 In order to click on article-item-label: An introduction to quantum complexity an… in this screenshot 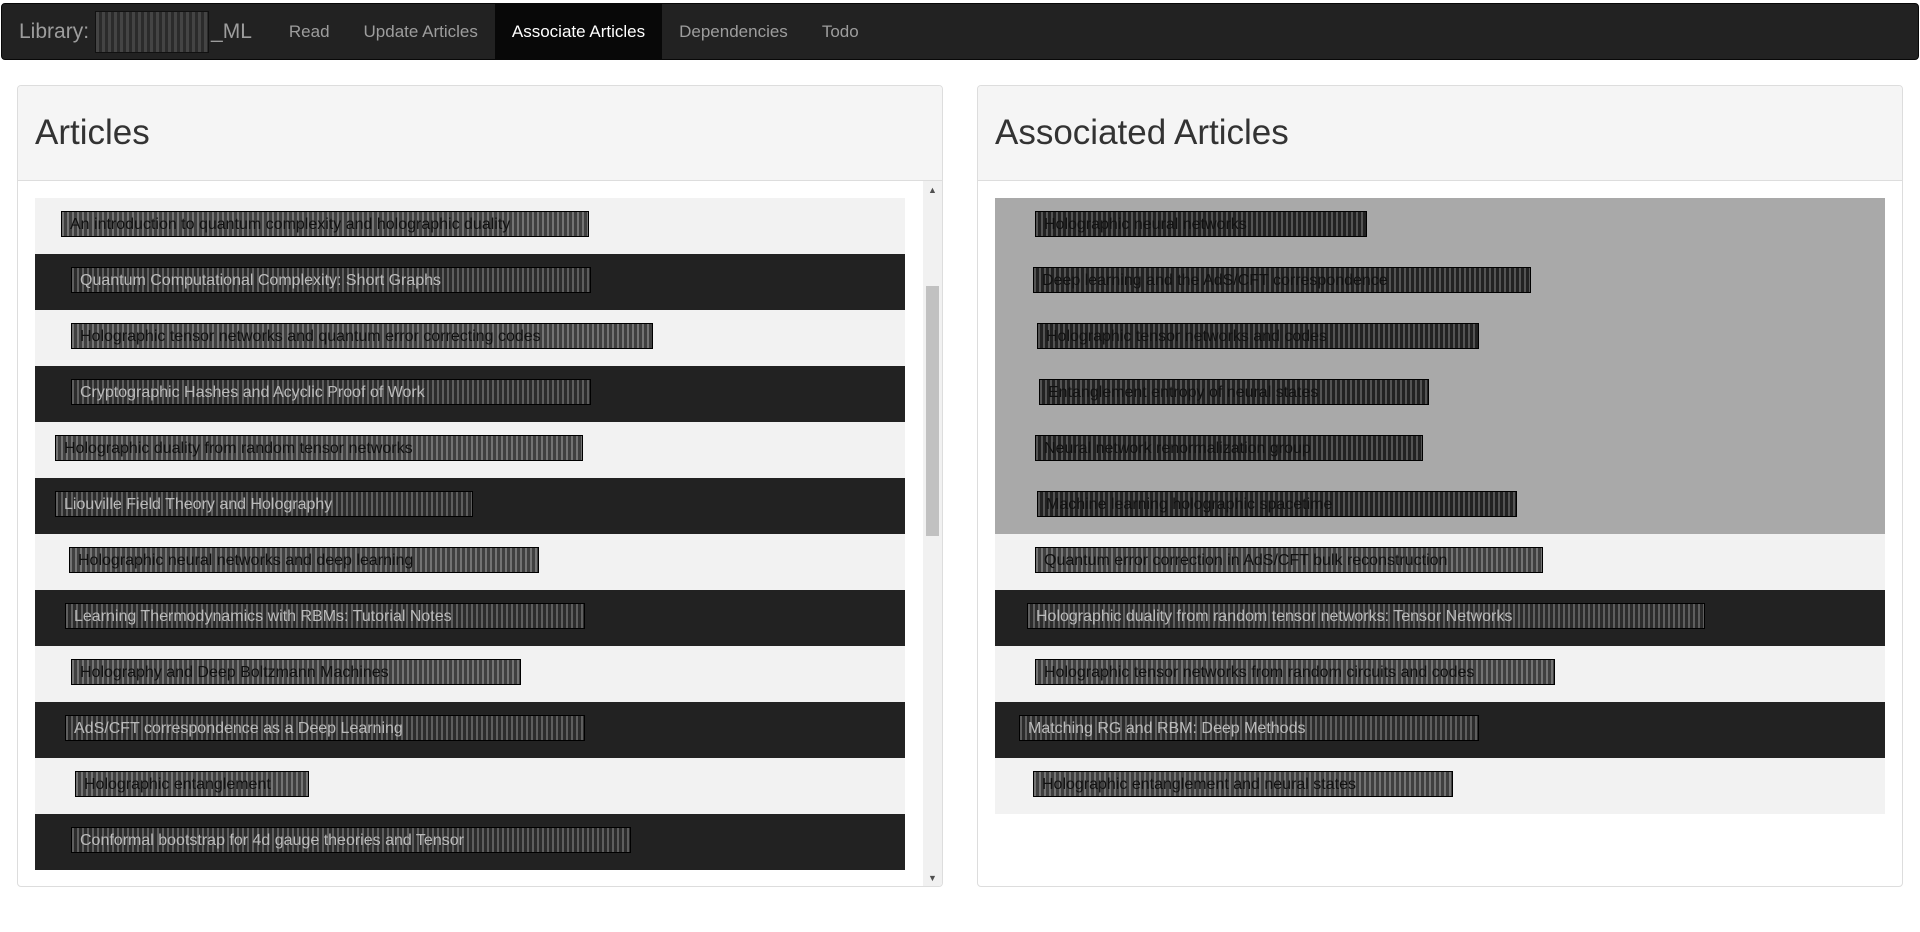, I will do `click(325, 224)`.